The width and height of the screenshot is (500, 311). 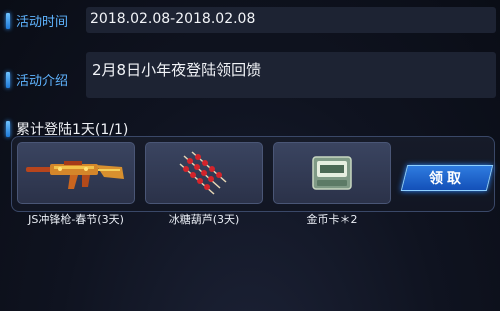 I want to click on event-intro-label-row: 活动介绍, so click(x=37, y=79).